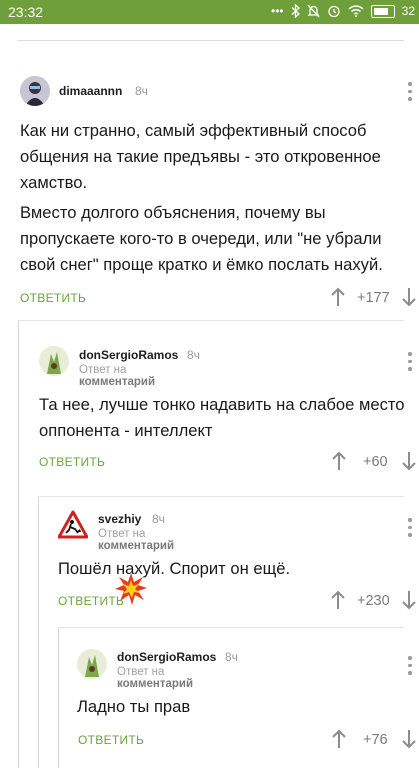  What do you see at coordinates (408, 11) in the screenshot?
I see `battery-level: 32` at bounding box center [408, 11].